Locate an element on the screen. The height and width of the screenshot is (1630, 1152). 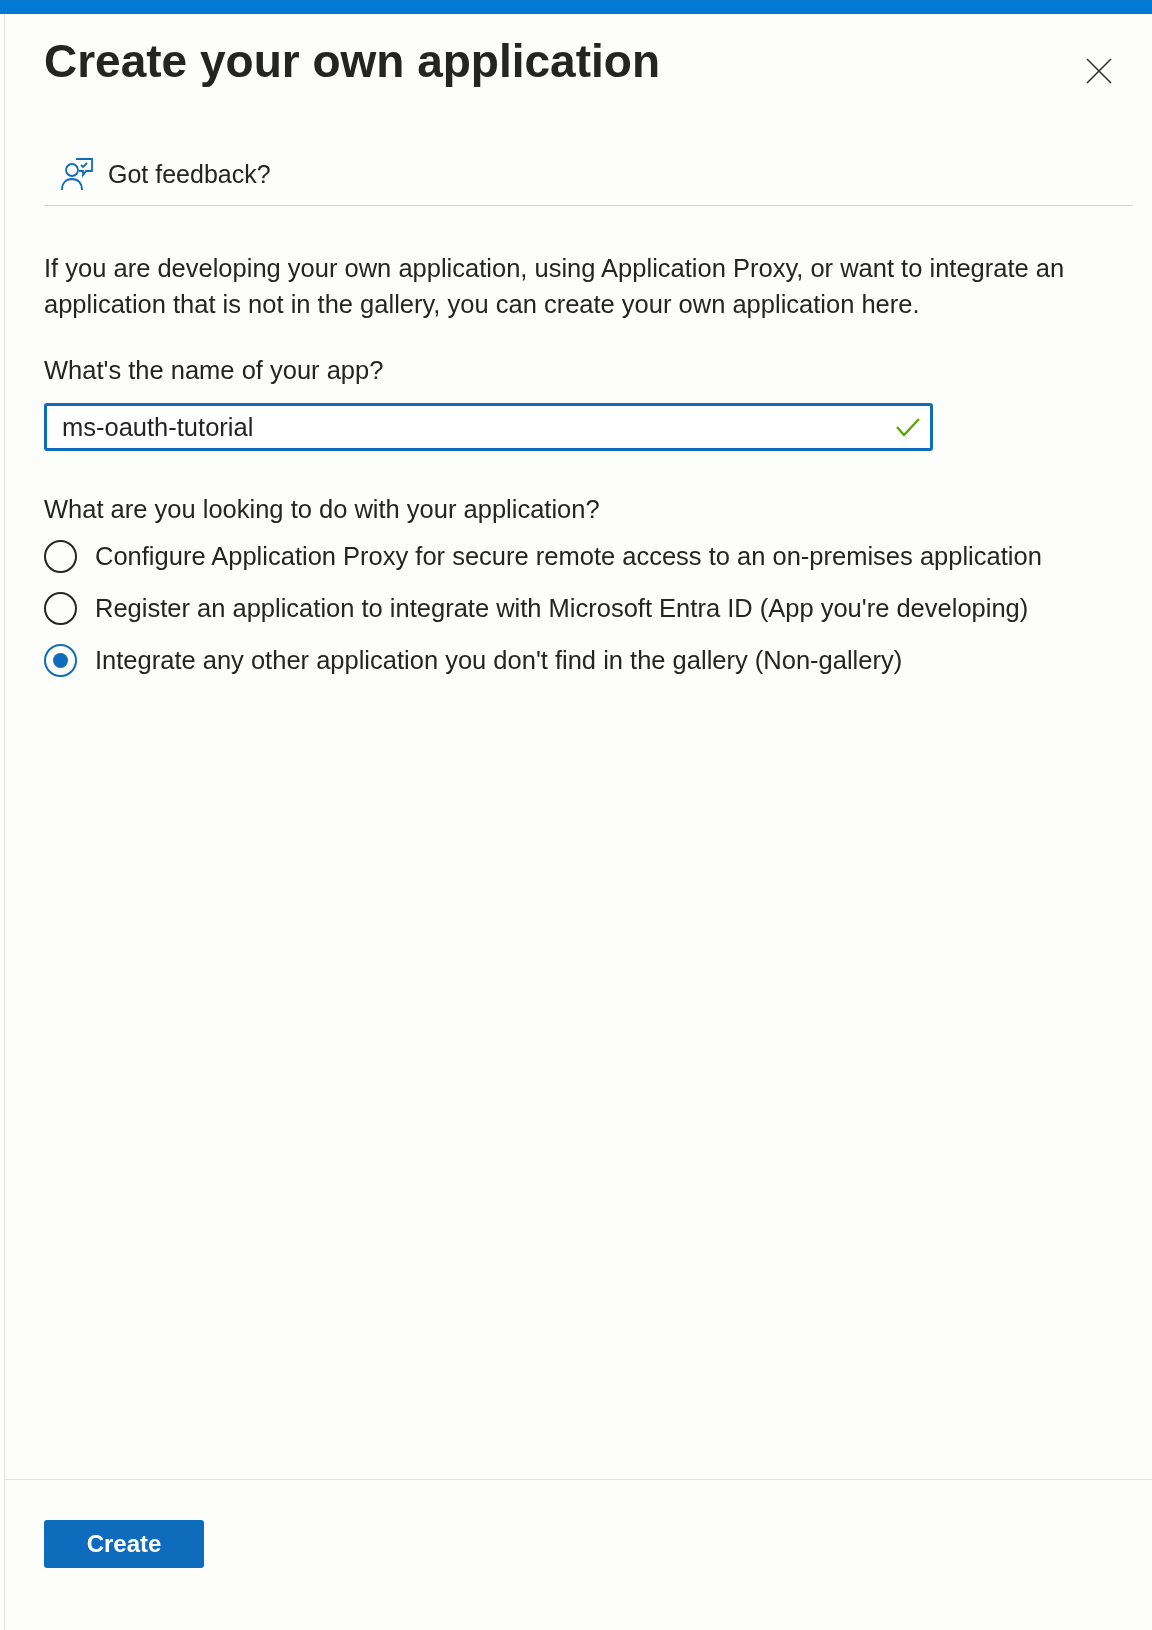
feedback-link: Got feedback? is located at coordinates (165, 174).